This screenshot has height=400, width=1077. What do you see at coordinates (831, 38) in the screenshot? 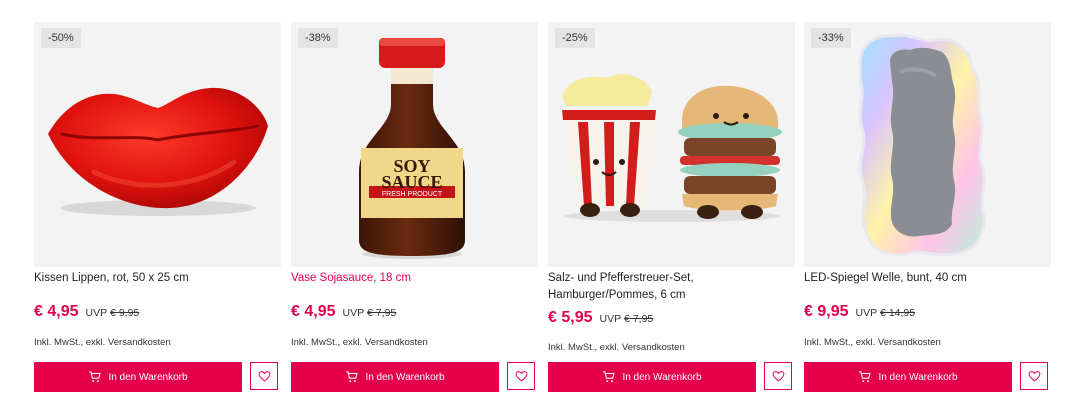
I see `discount-badge: -33%` at bounding box center [831, 38].